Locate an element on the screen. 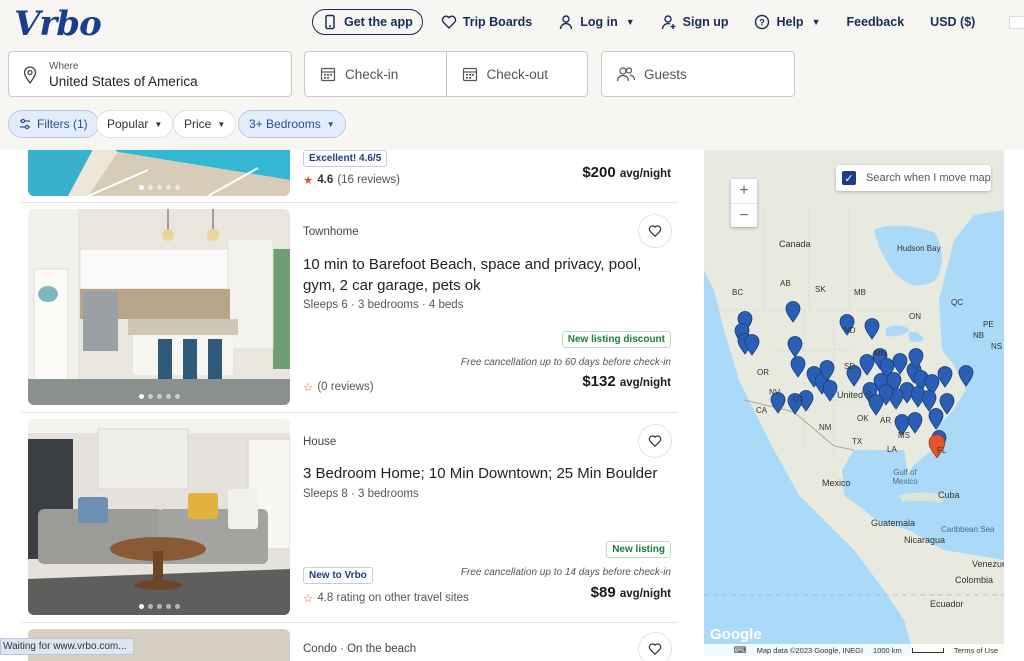 This screenshot has width=1024, height=661. map-label-sk: SK is located at coordinates (820, 289).